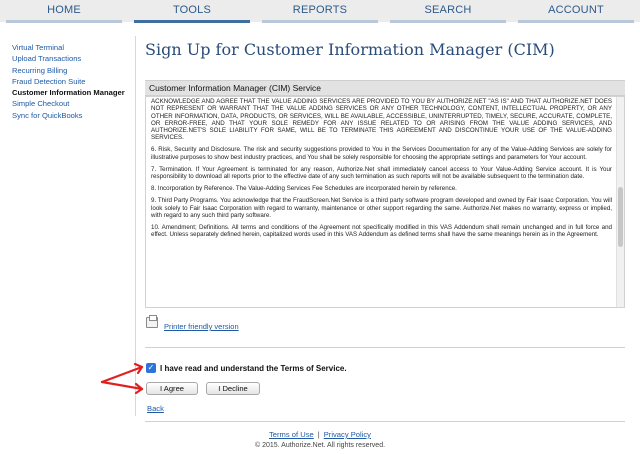  I want to click on annotation-arrow-icon, so click(122, 378).